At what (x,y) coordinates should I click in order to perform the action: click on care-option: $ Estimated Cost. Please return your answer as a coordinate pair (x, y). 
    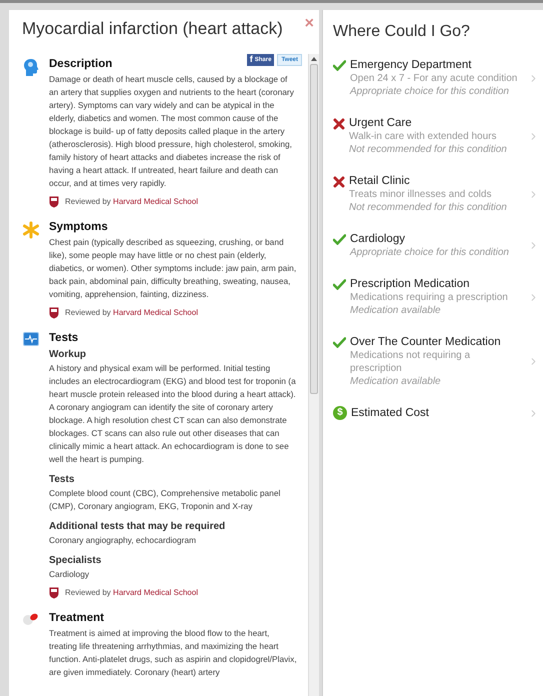
    Looking at the image, I should click on (436, 413).